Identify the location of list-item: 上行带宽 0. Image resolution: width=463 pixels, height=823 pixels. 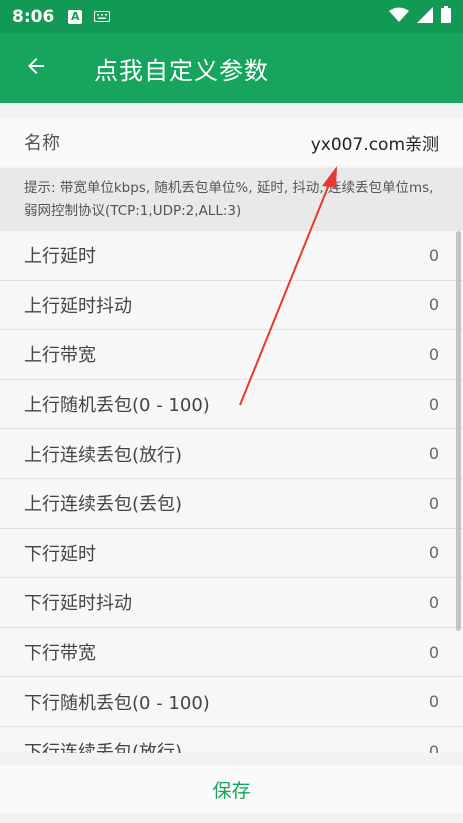
(231, 355).